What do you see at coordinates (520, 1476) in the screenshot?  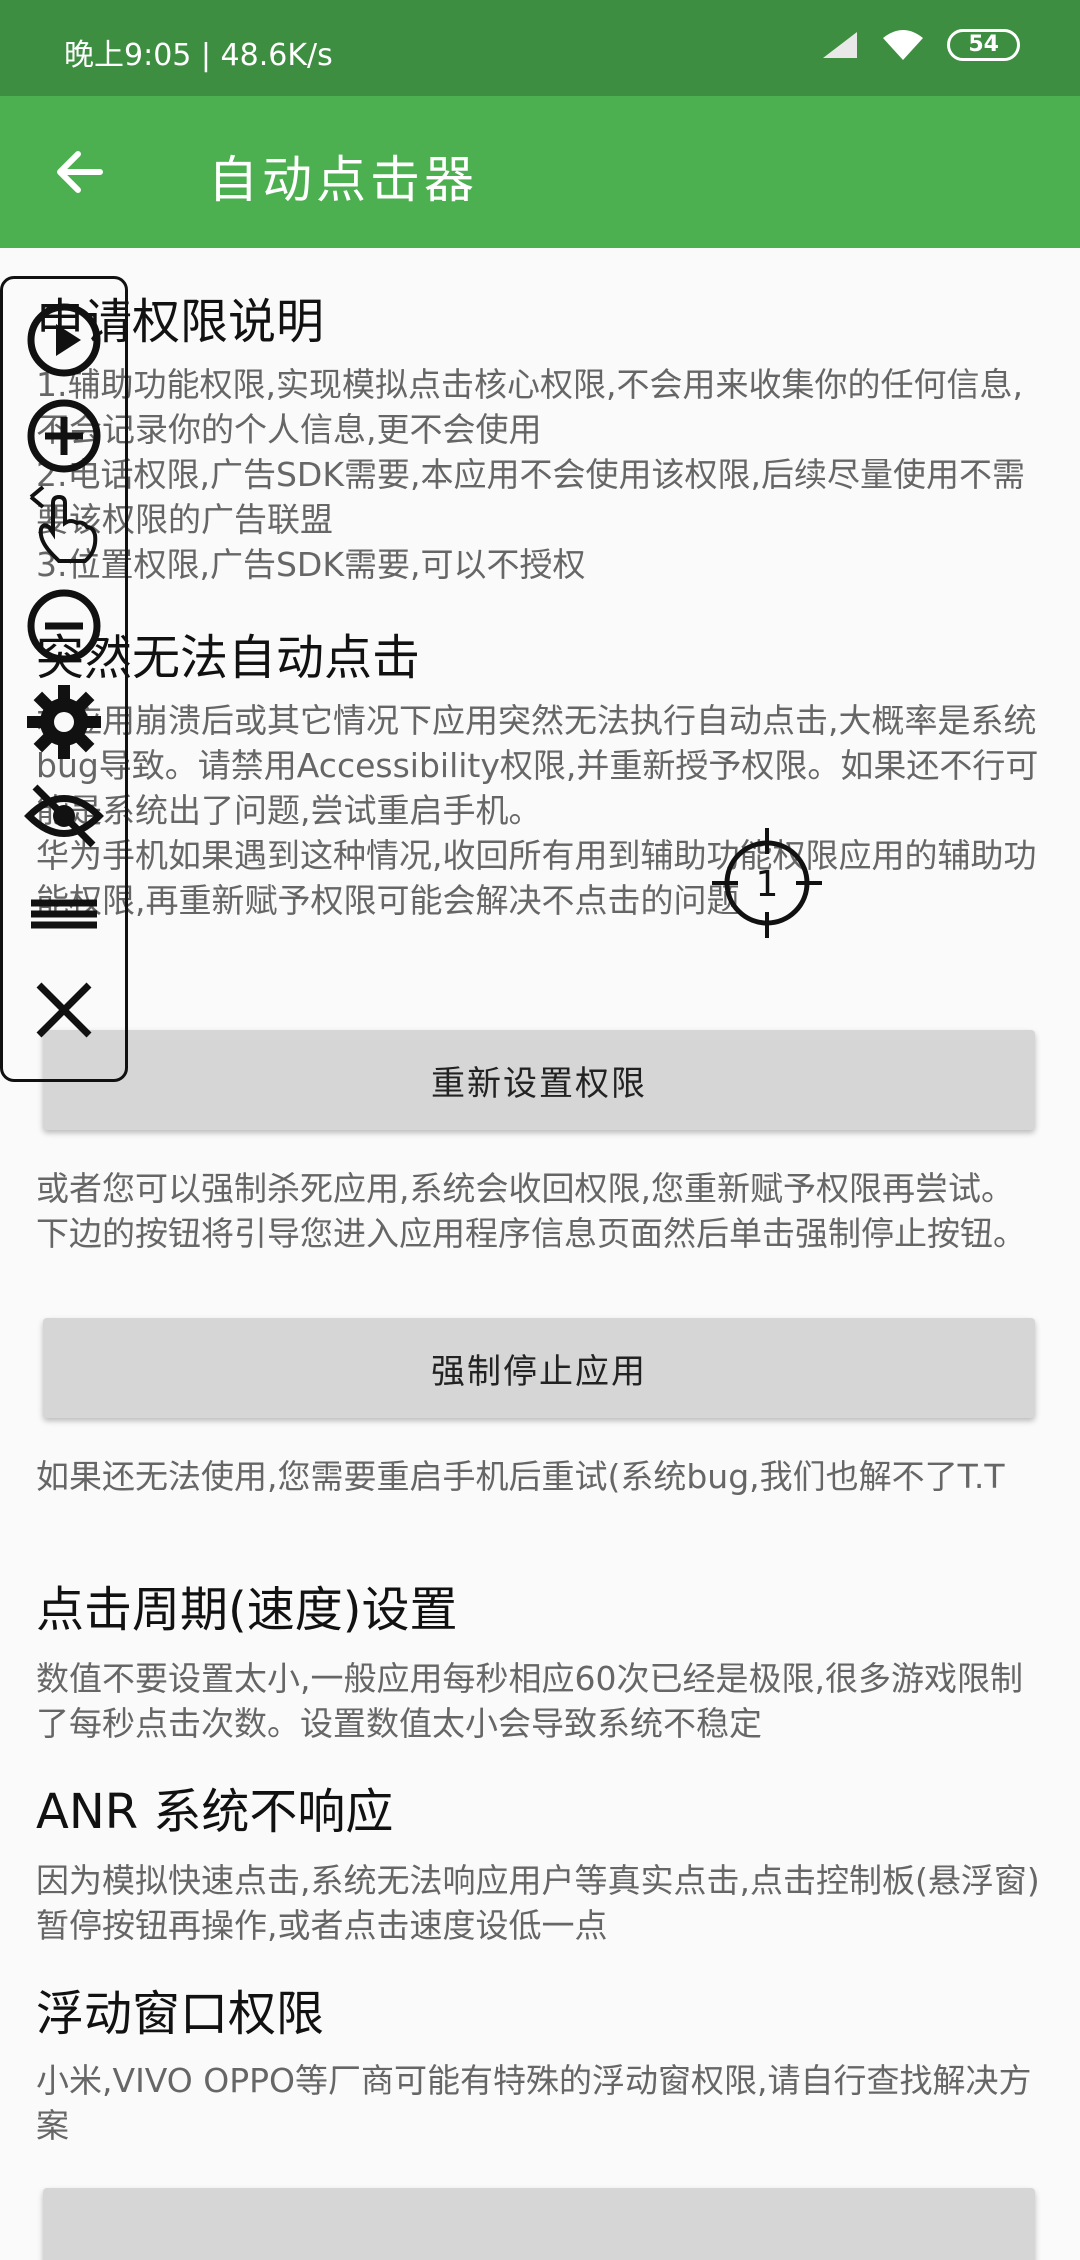 I see `restart-text: 如果还无法使用,您需要重启手机后重试(系统bug,我们也解不了T.T` at bounding box center [520, 1476].